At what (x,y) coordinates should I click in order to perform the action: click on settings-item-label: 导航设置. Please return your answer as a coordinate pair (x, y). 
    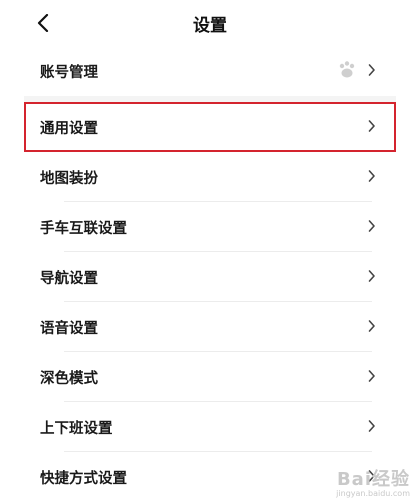
    Looking at the image, I should click on (69, 278).